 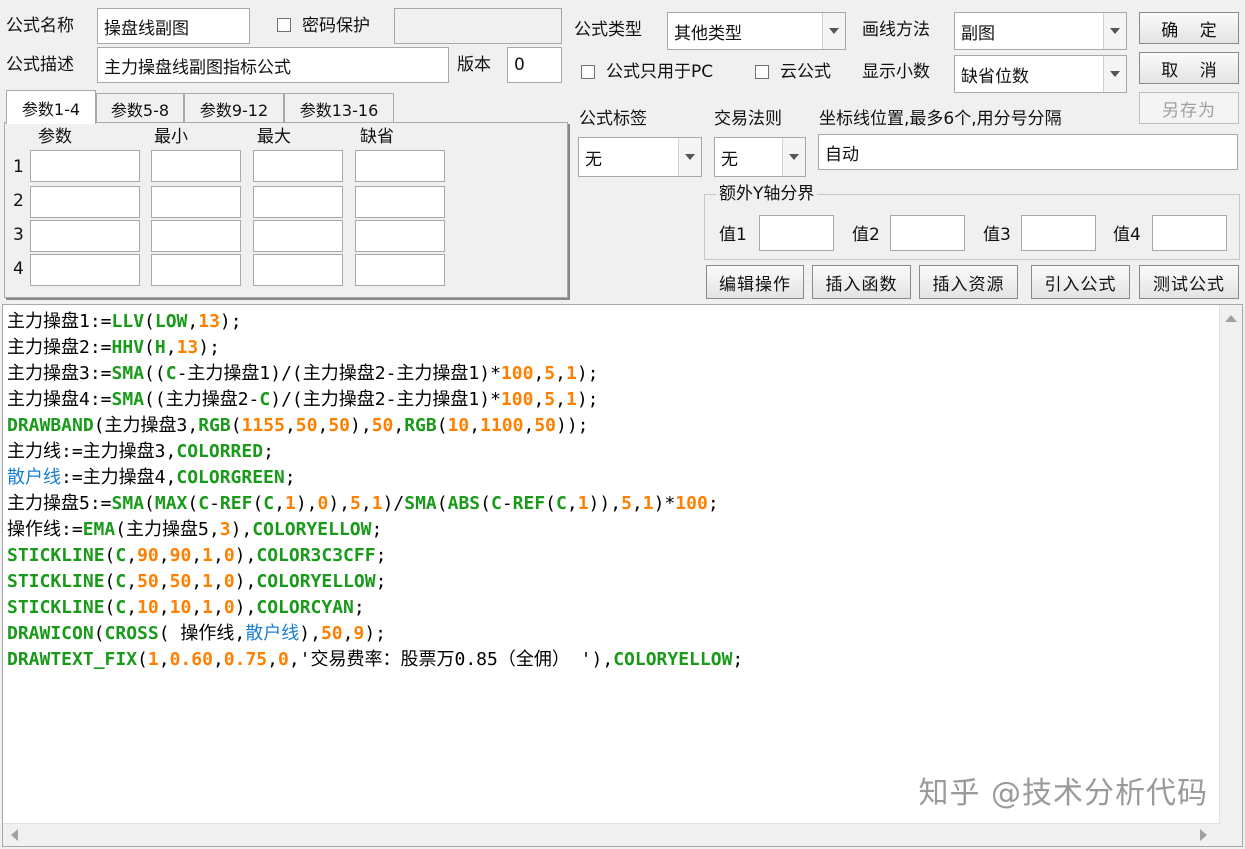 I want to click on insert-function-button: 插入函数, so click(x=861, y=282).